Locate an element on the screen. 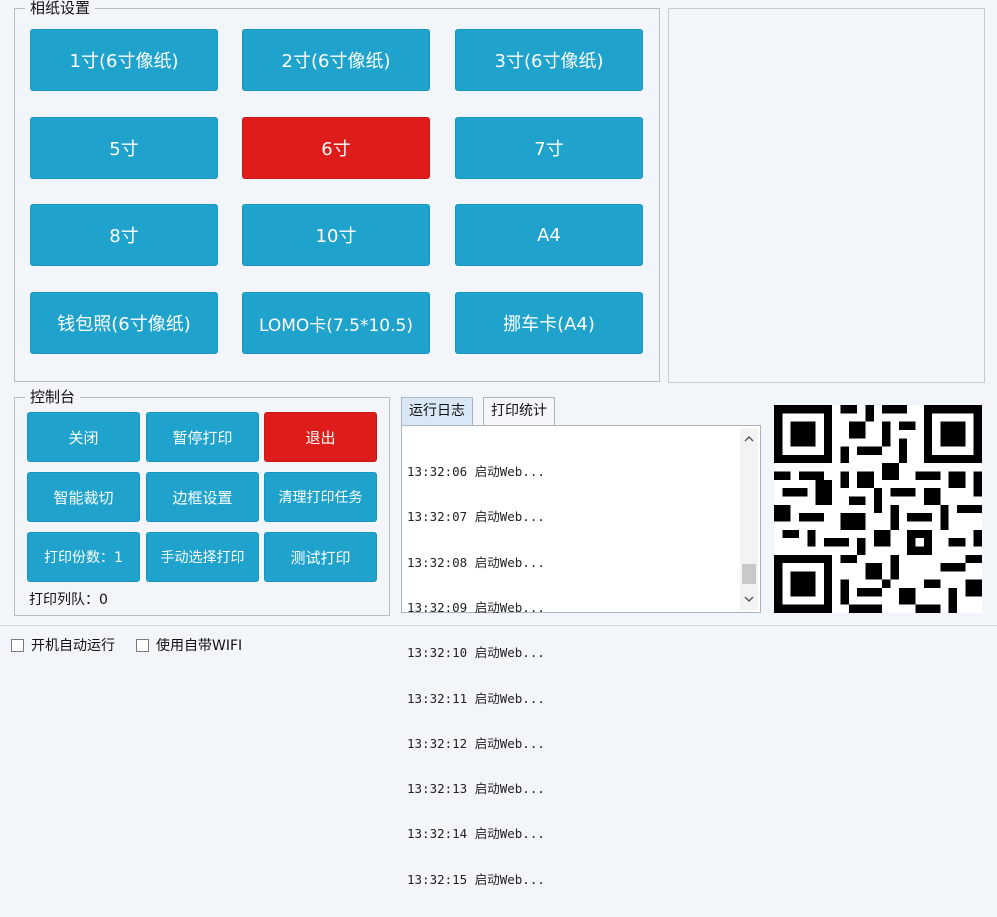 Image resolution: width=997 pixels, height=917 pixels. photo-preview-panel is located at coordinates (826, 195).